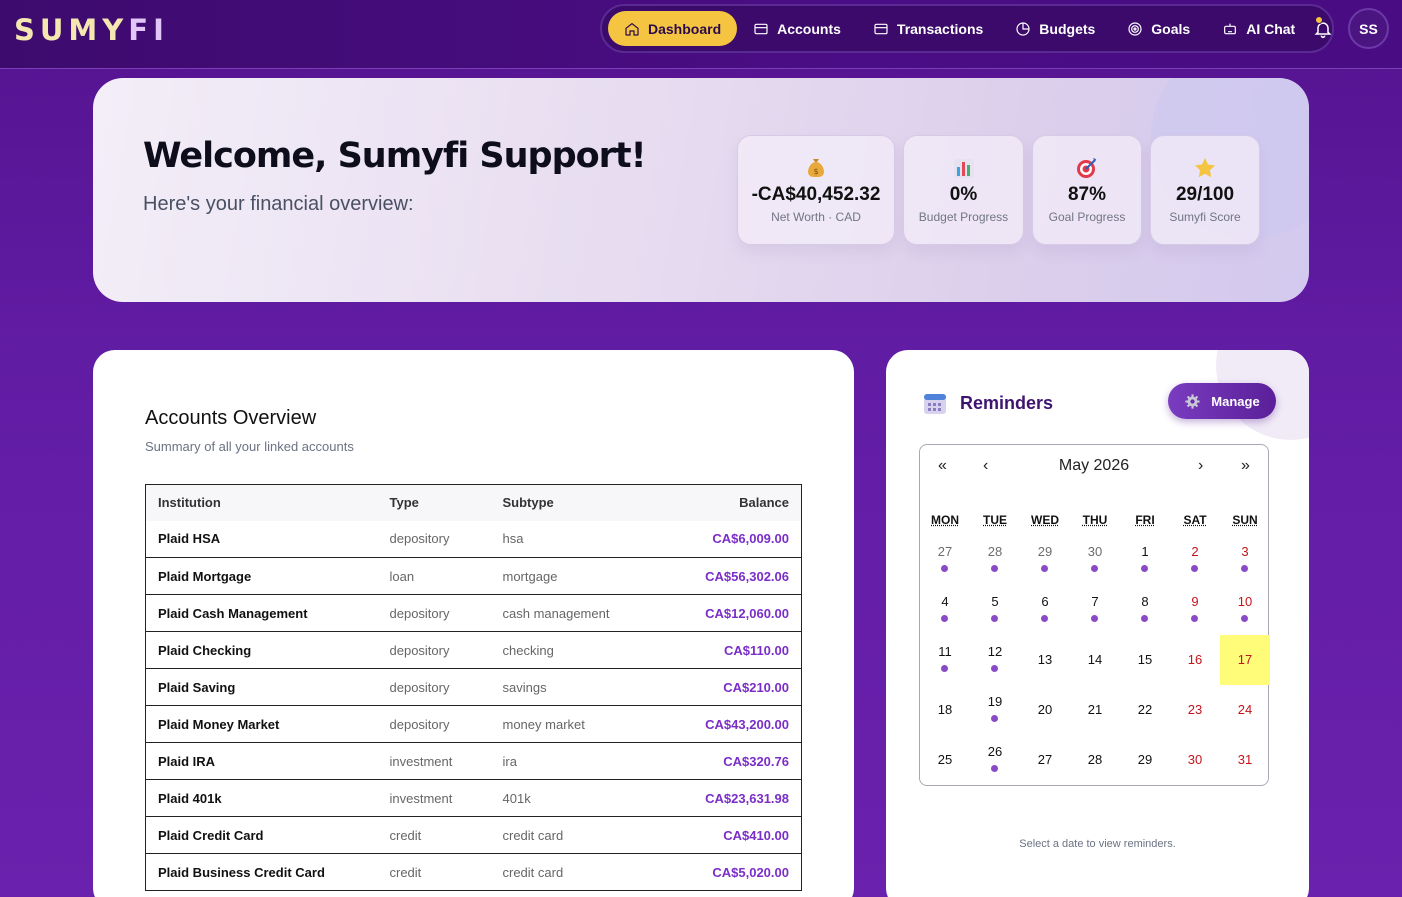 This screenshot has height=897, width=1402. Describe the element at coordinates (1095, 610) in the screenshot. I see `calendar-day: 7` at that location.